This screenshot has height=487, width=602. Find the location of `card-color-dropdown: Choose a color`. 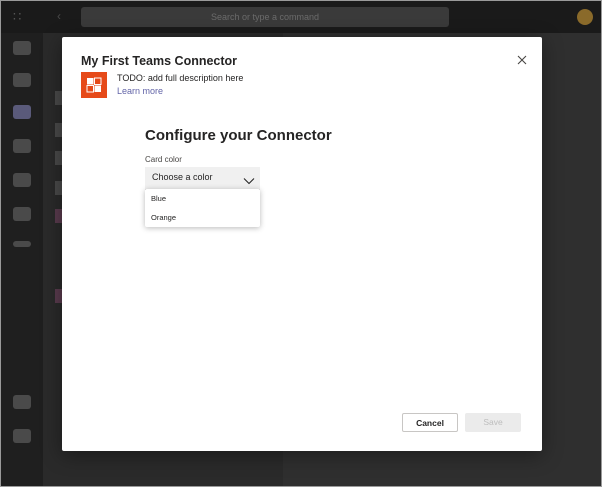

card-color-dropdown: Choose a color is located at coordinates (202, 178).